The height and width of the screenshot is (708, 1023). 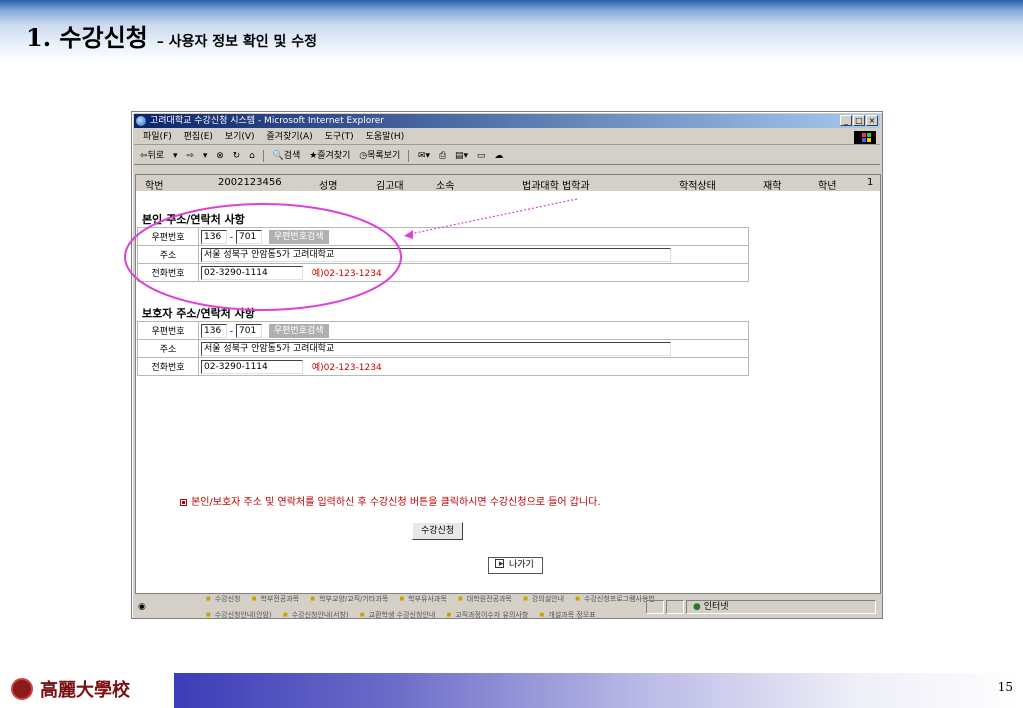 I want to click on annotation-overlay, so click(x=351, y=254).